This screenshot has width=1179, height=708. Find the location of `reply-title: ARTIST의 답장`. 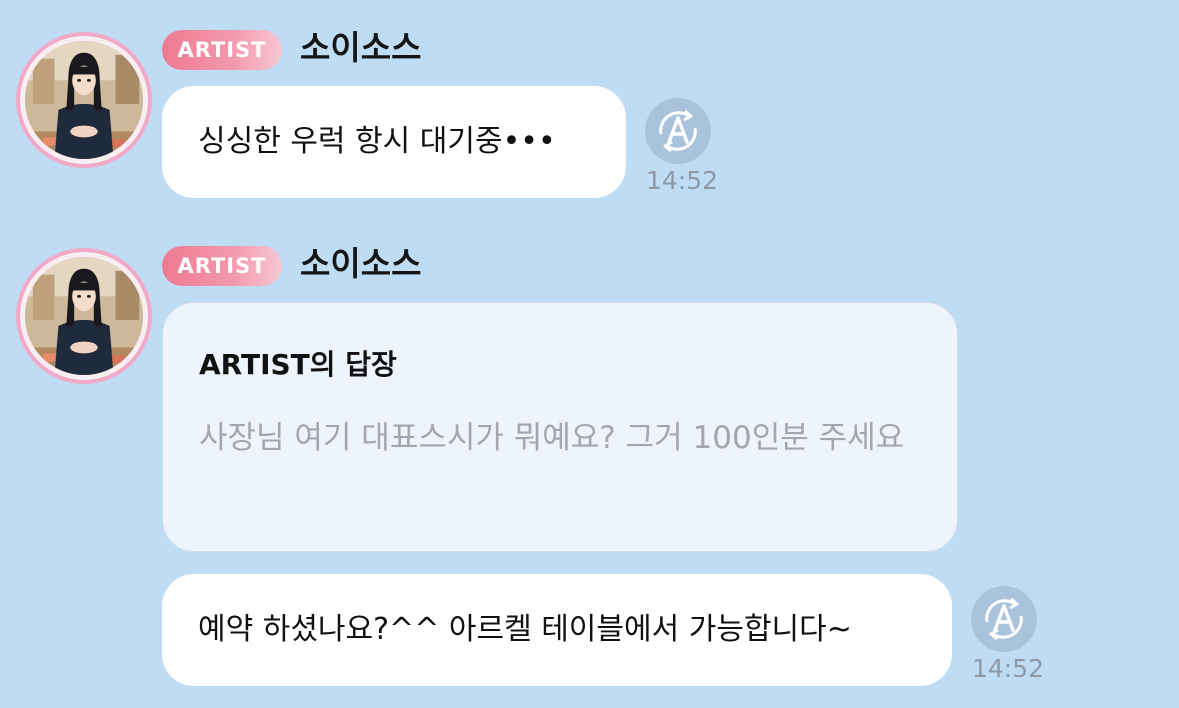

reply-title: ARTIST의 답장 is located at coordinates (298, 364).